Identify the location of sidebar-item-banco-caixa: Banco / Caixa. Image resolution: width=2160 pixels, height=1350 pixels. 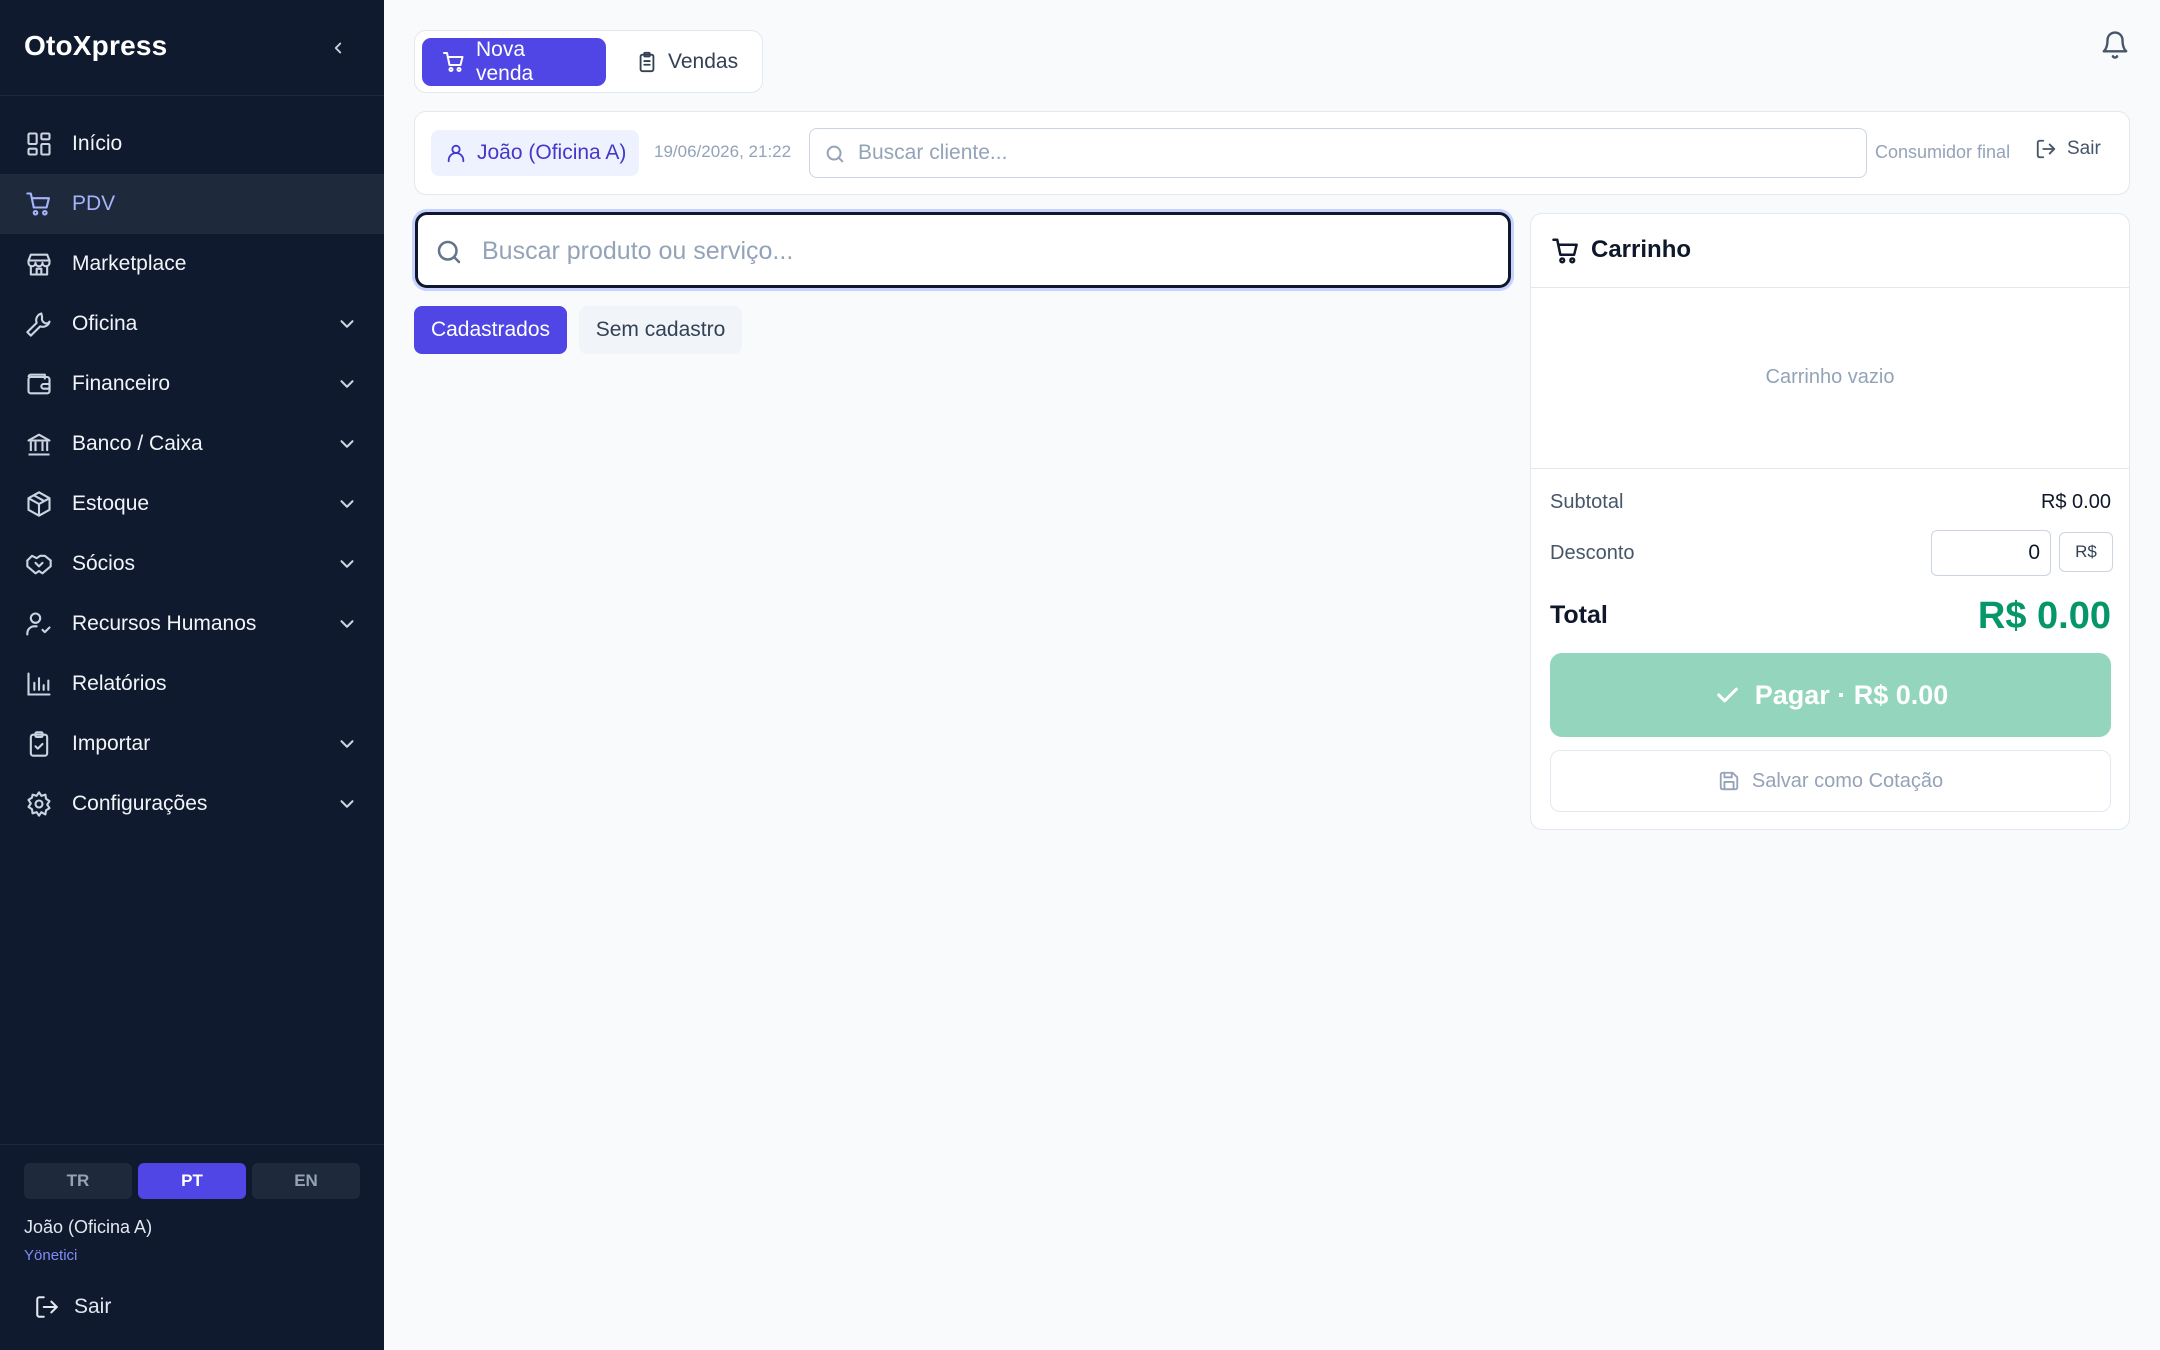
(192, 444).